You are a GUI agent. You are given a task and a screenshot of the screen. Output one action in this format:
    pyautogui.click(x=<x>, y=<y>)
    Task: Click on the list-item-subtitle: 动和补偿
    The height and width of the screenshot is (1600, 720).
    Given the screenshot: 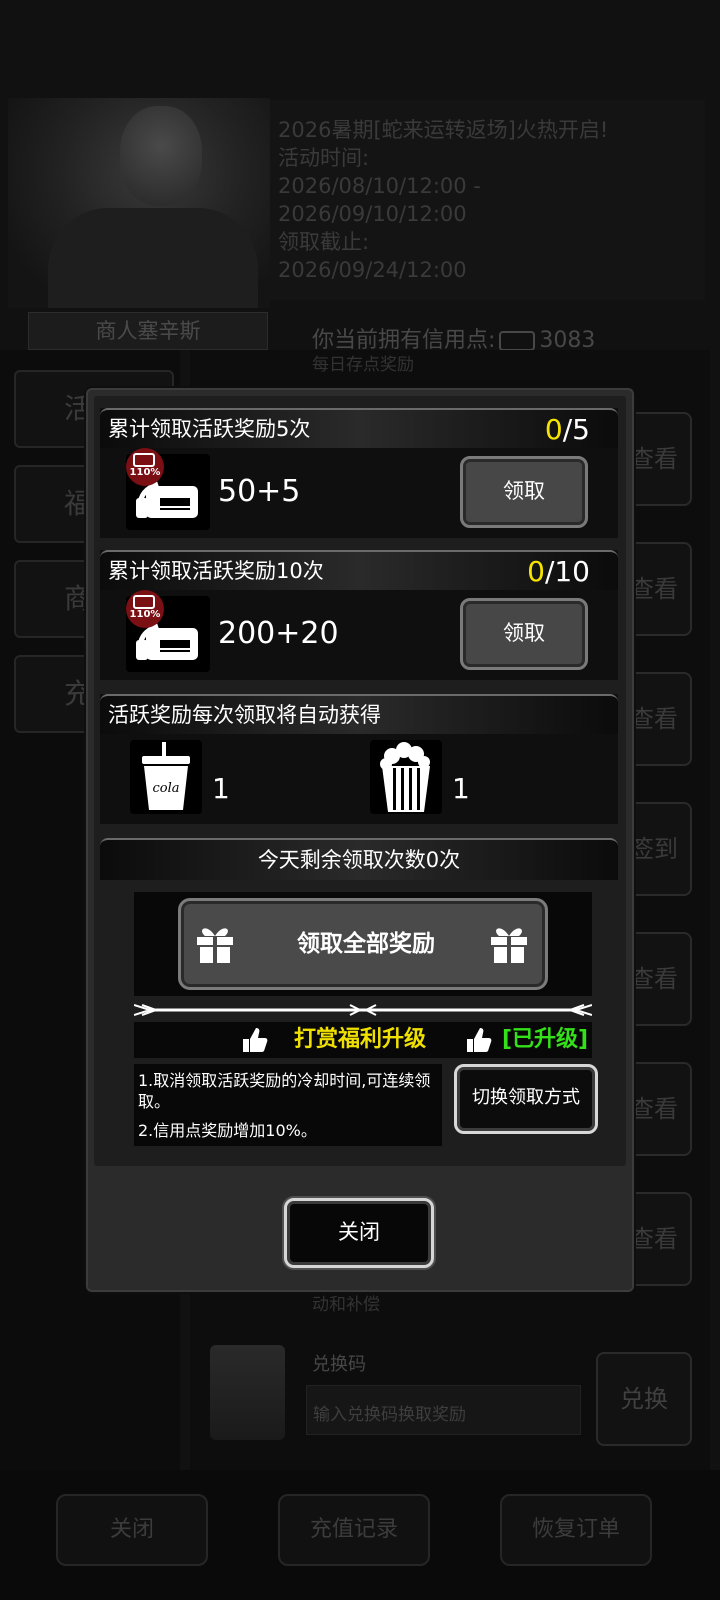 What is the action you would take?
    pyautogui.click(x=346, y=1305)
    